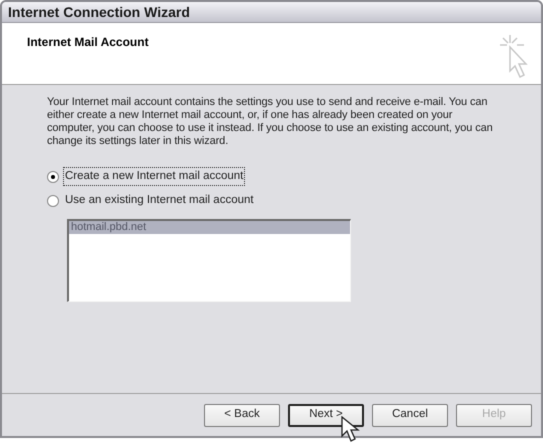 This screenshot has height=448, width=543. I want to click on window-title: Internet Connection Wizard, so click(99, 12).